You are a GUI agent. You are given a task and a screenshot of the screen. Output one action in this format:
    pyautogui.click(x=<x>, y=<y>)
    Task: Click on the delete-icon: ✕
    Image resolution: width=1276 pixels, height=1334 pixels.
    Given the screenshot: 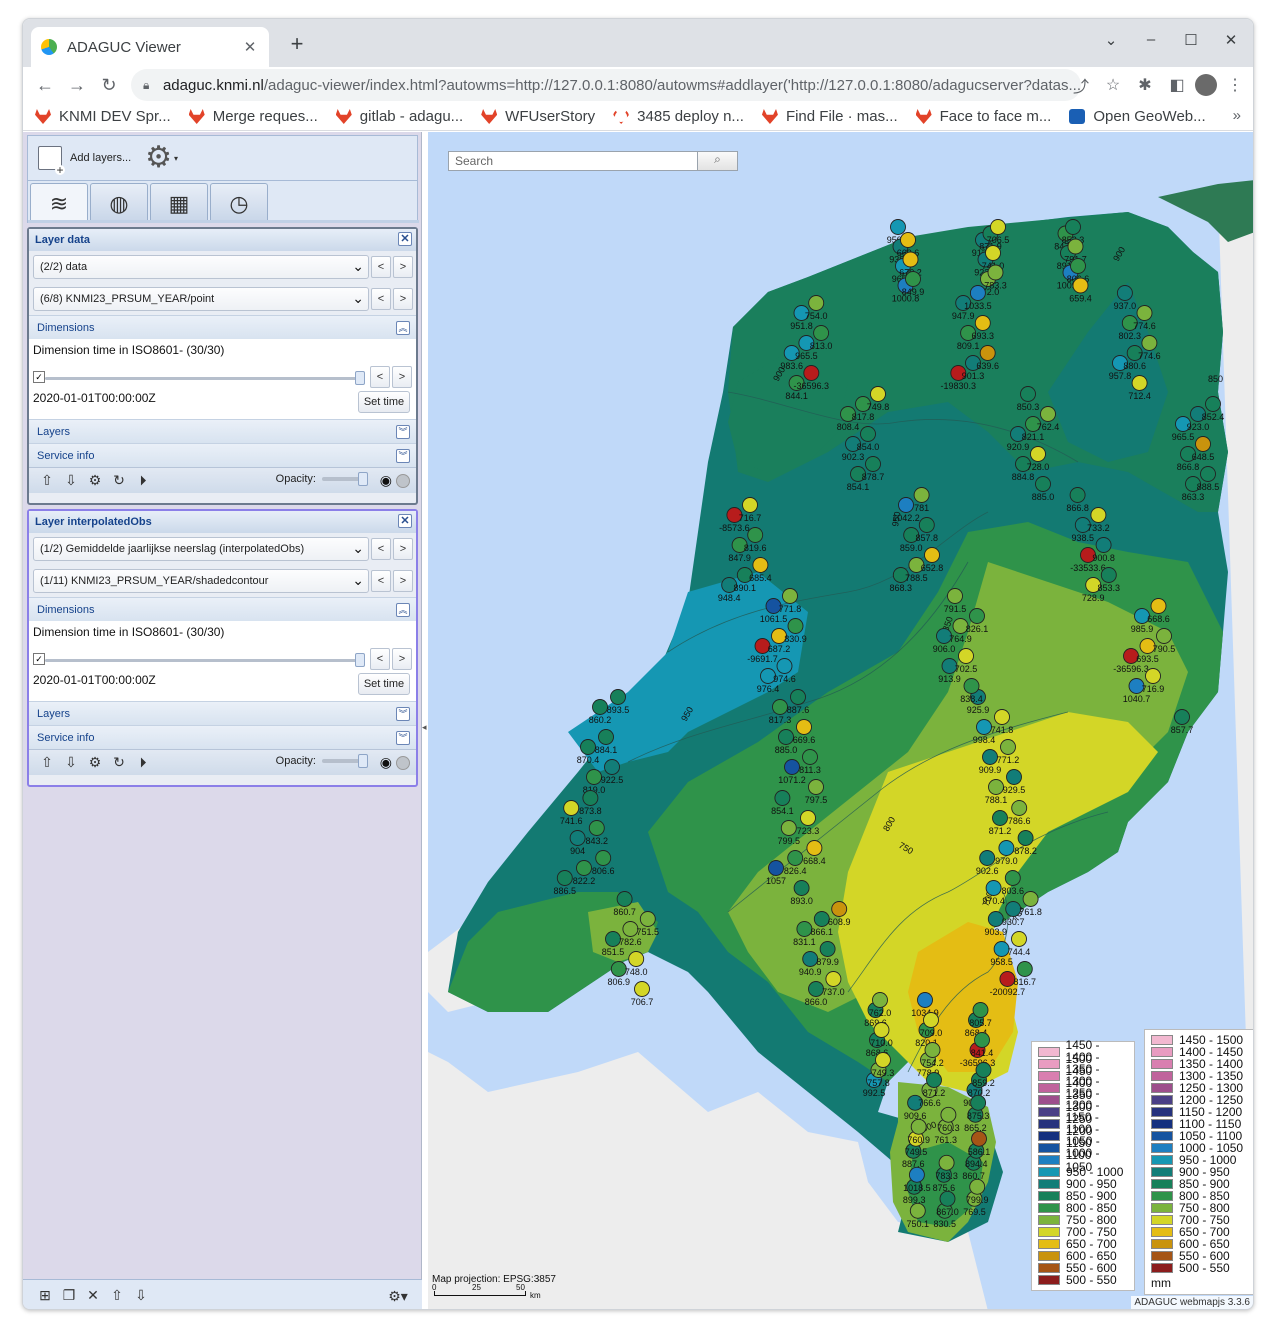 What is the action you would take?
    pyautogui.click(x=93, y=1295)
    